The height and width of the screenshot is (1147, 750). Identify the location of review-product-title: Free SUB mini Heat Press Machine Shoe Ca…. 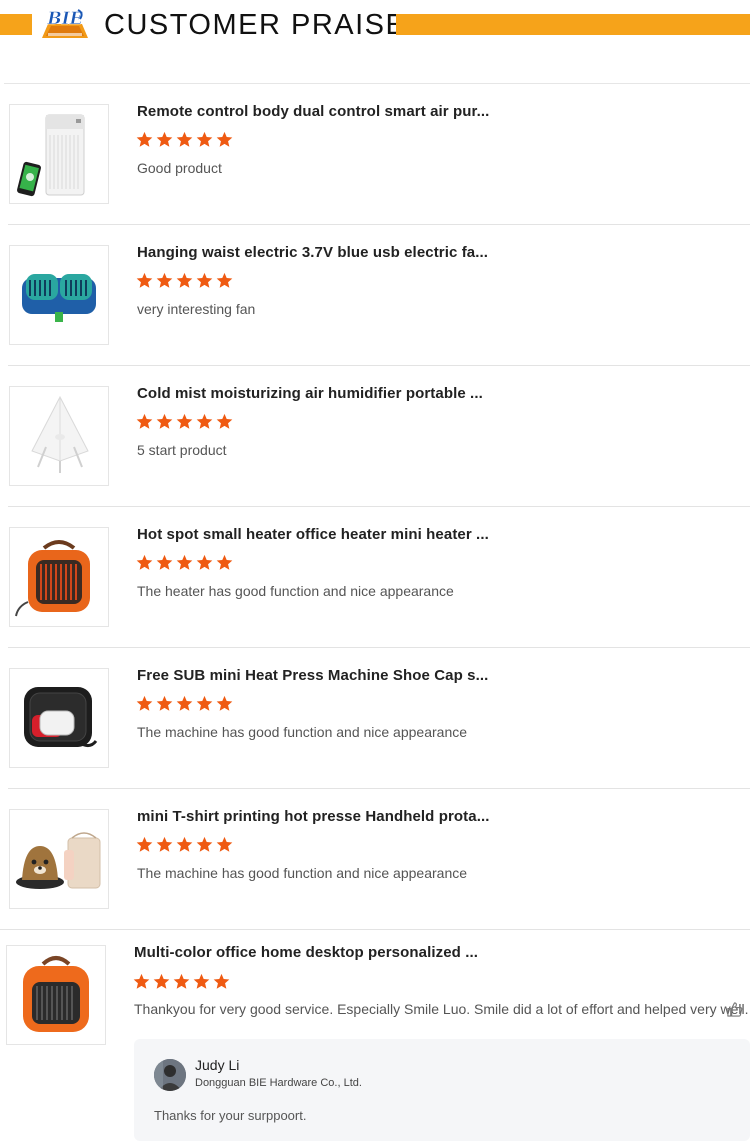
(312, 675).